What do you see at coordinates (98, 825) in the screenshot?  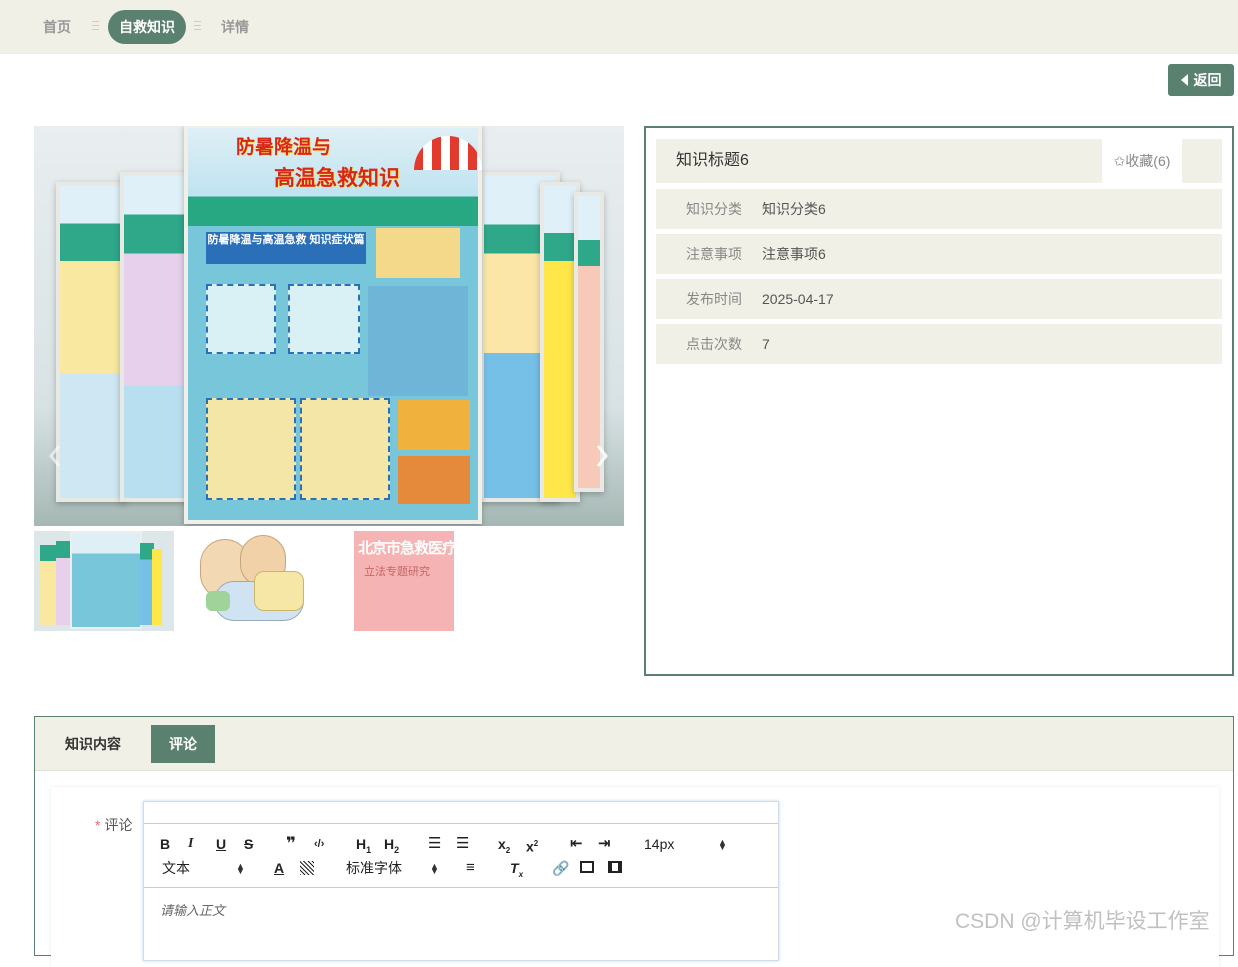 I see `required-mark: *` at bounding box center [98, 825].